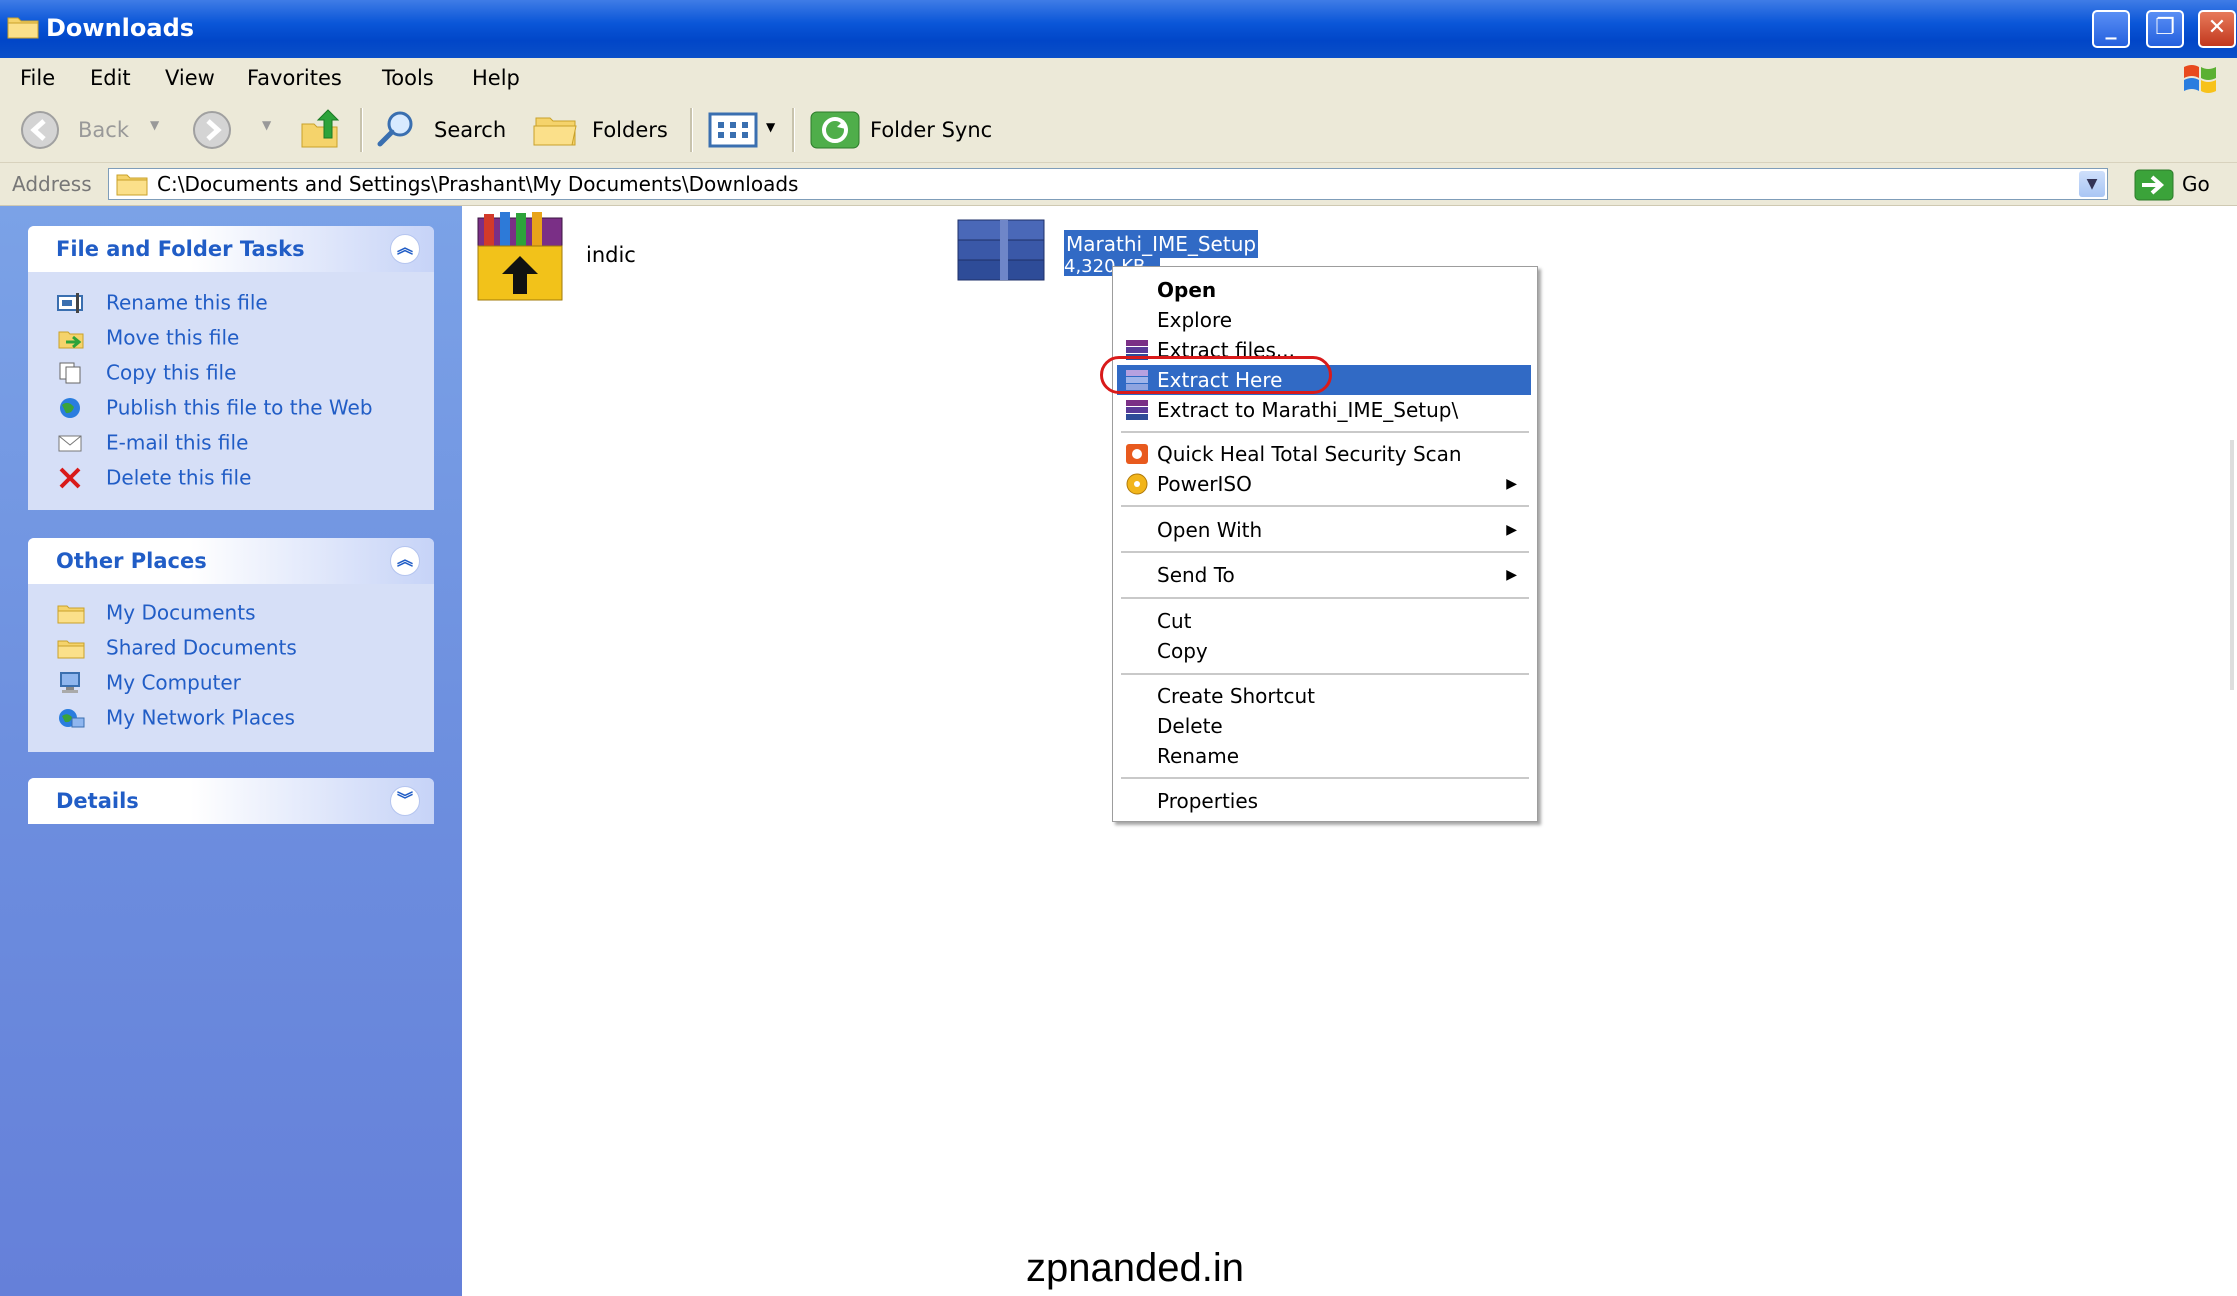  I want to click on close-button: ✕, so click(2217, 29).